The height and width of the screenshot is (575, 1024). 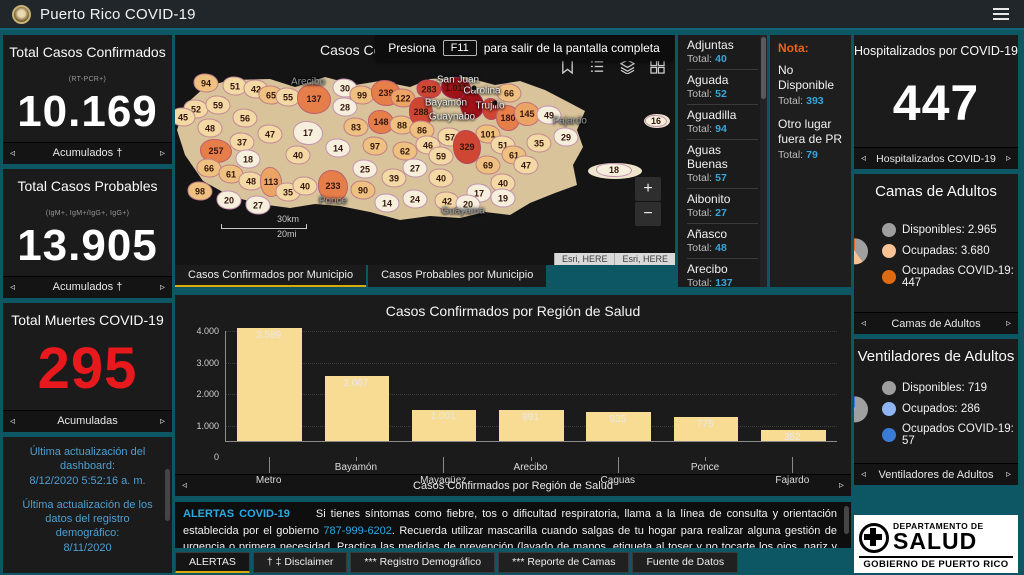 I want to click on map-municipality-cell: 17, so click(x=308, y=133).